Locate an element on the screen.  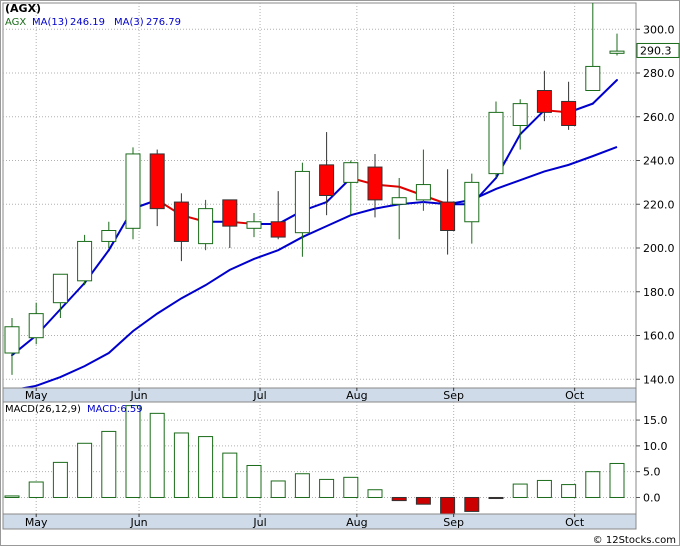
symbol-label: (AGX) is located at coordinates (23, 8).